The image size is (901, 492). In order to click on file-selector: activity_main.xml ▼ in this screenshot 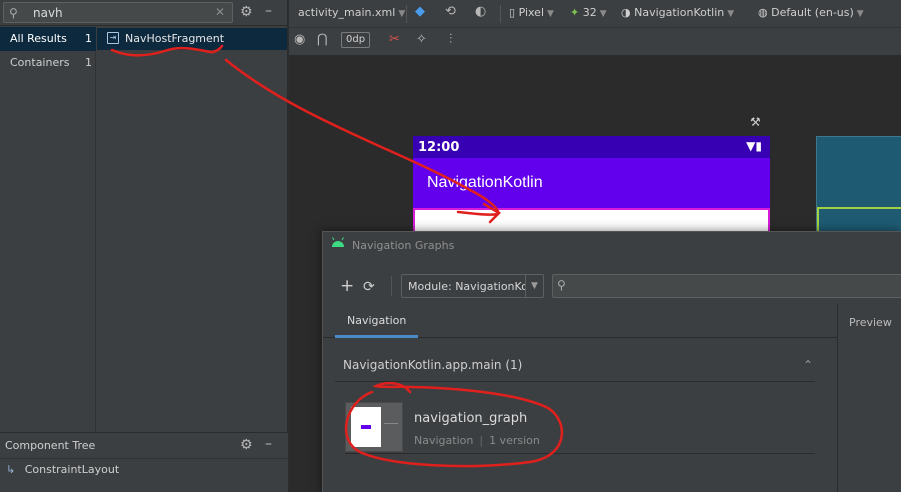, I will do `click(351, 12)`.